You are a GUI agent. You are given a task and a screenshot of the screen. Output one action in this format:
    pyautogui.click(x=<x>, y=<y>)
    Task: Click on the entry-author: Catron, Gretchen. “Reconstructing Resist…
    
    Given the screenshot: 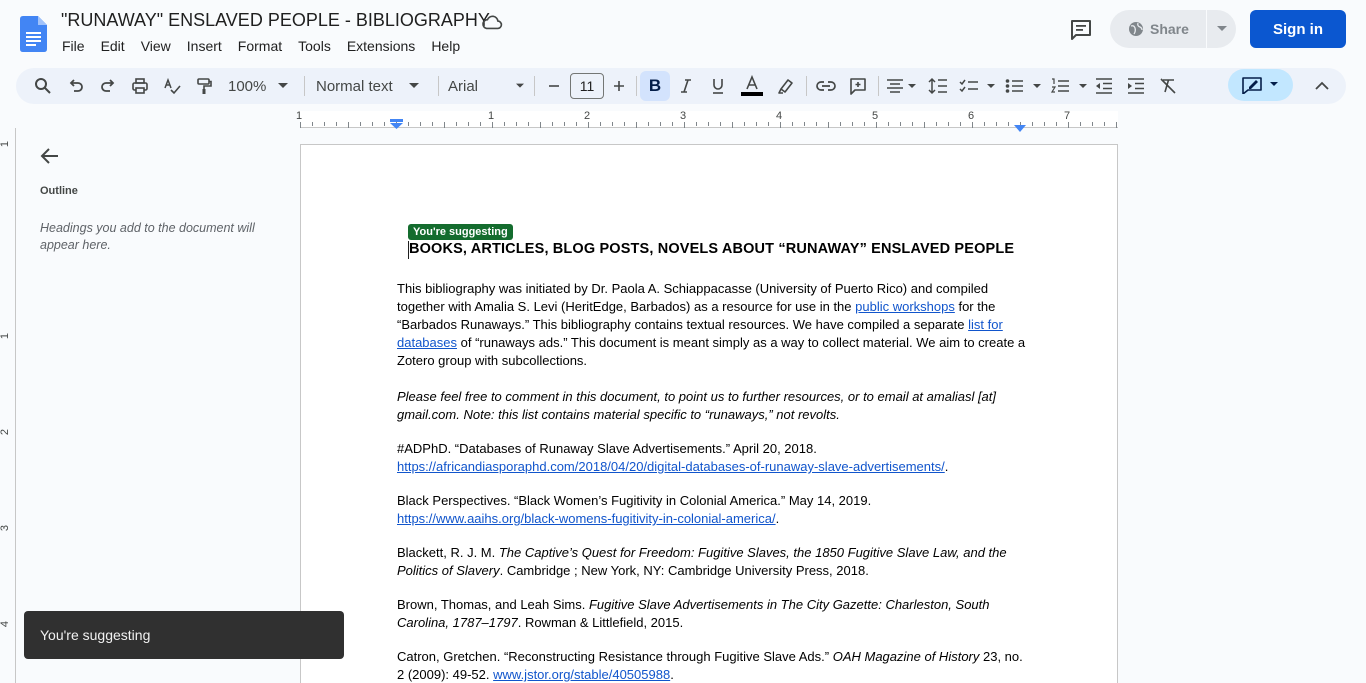 What is the action you would take?
    pyautogui.click(x=615, y=656)
    